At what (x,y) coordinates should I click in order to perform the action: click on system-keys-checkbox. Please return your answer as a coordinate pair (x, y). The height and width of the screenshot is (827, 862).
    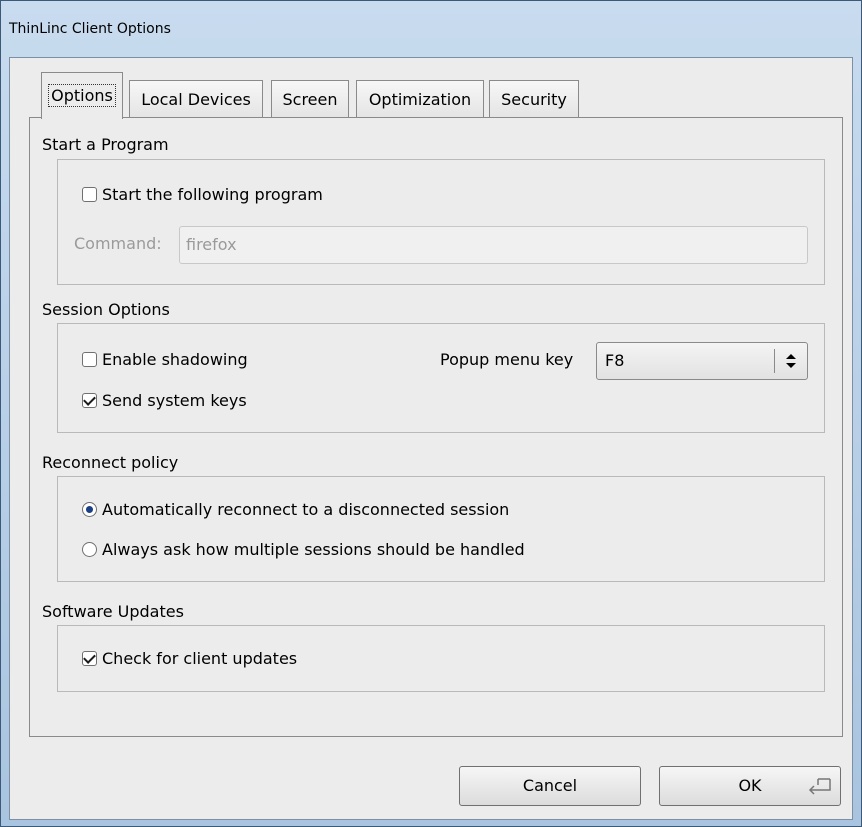
    Looking at the image, I should click on (89, 400).